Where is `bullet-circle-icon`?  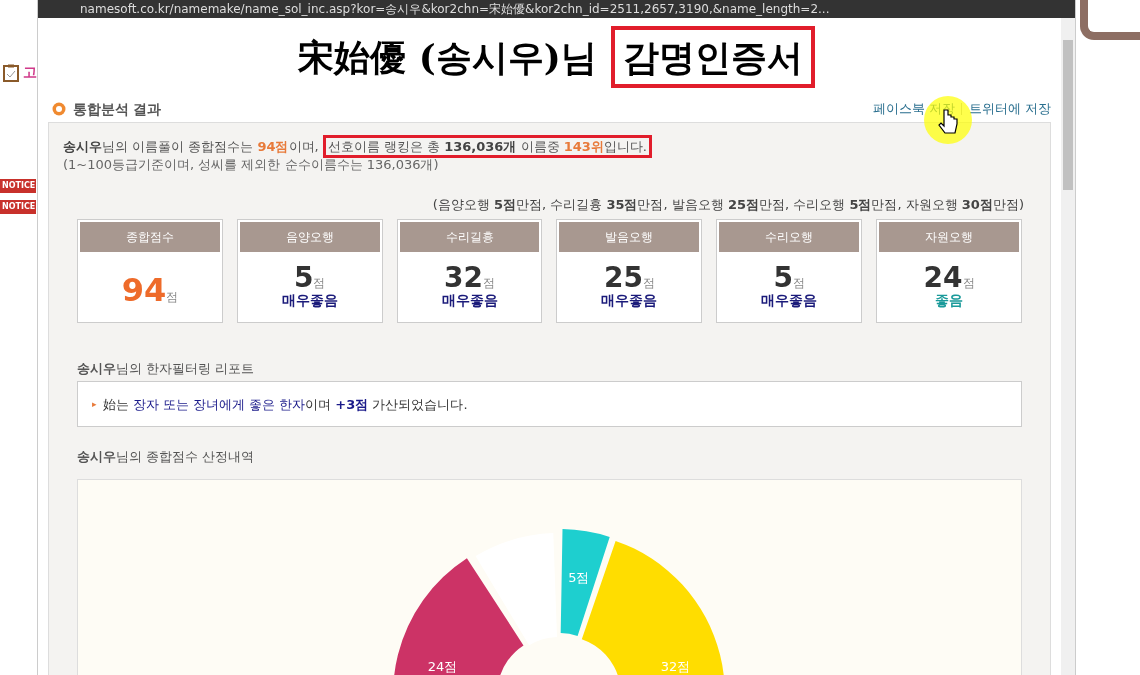
bullet-circle-icon is located at coordinates (59, 109).